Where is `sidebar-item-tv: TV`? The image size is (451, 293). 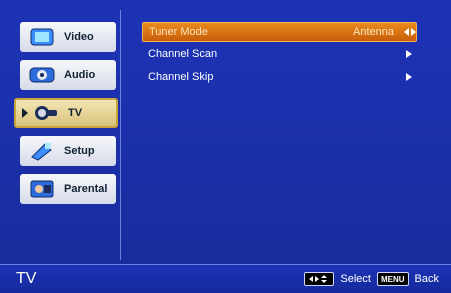
sidebar-item-tv: TV is located at coordinates (66, 113).